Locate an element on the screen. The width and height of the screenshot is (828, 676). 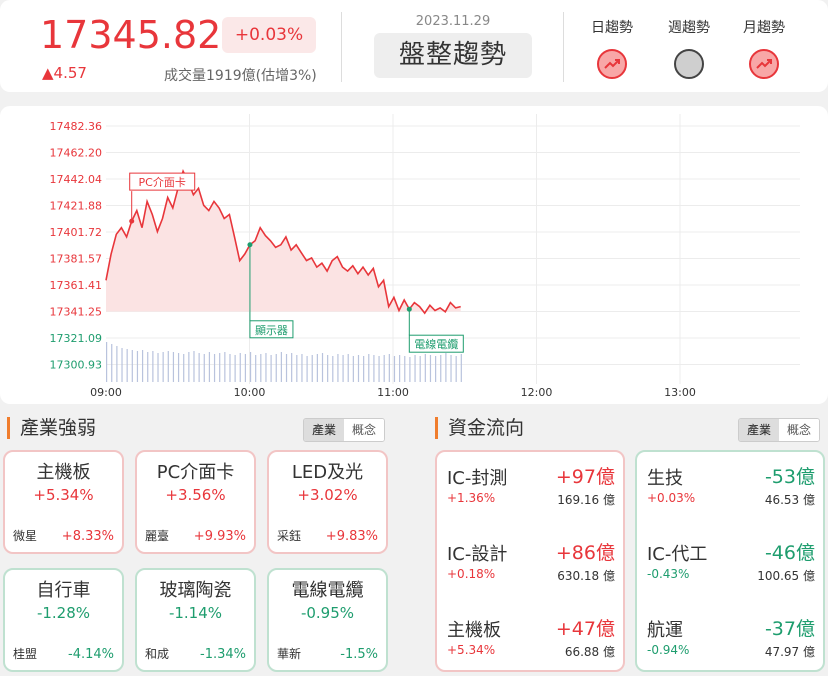
x-tick-label: 09:00 is located at coordinates (106, 392).